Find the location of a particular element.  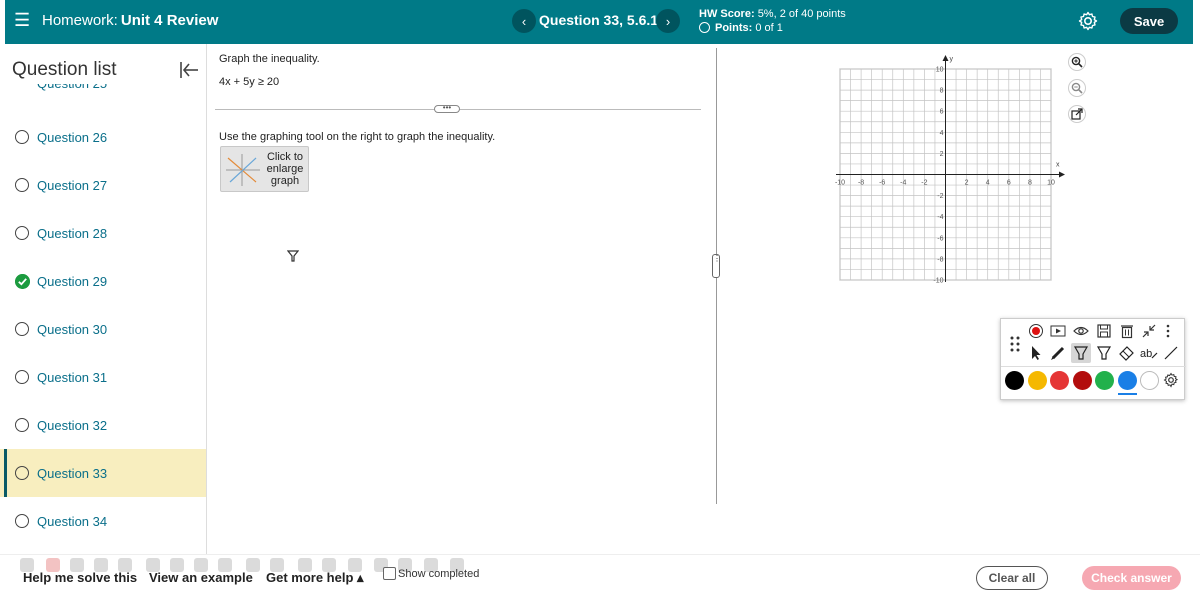

eye-icon is located at coordinates (1081, 331).